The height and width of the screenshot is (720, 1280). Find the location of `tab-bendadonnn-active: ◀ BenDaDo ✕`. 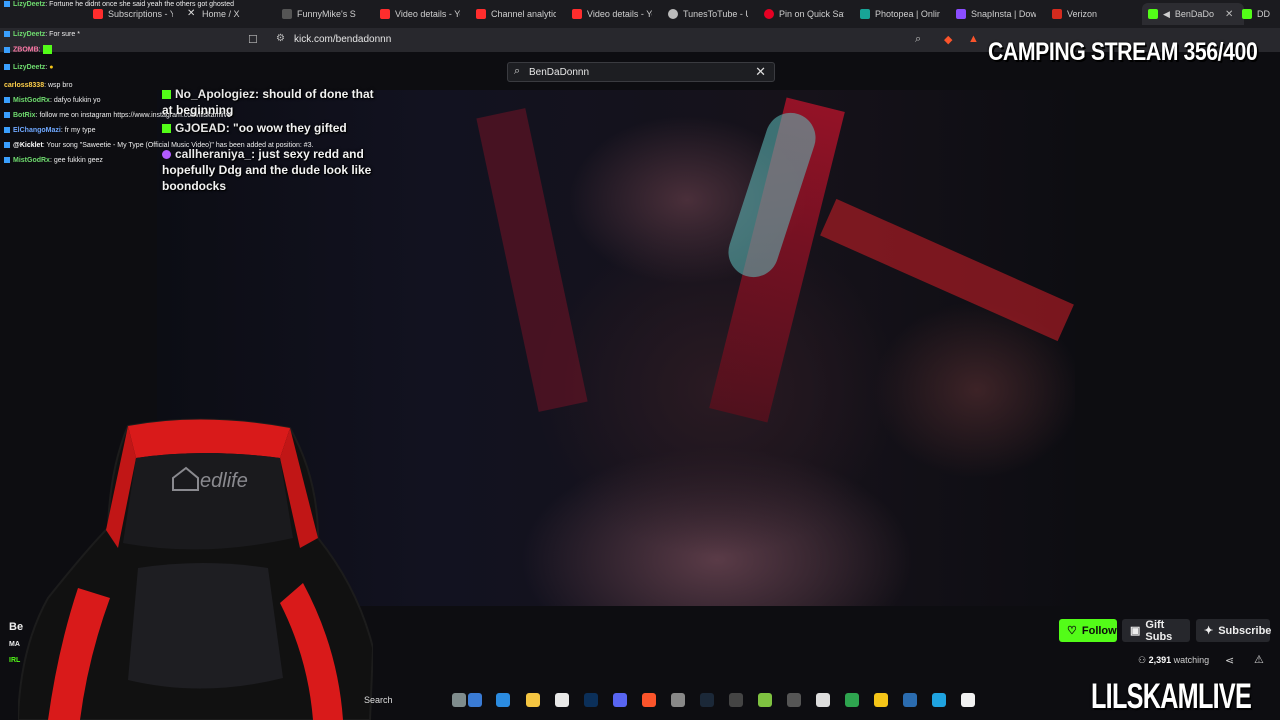

tab-bendadonnn-active: ◀ BenDaDo ✕ is located at coordinates (1193, 14).